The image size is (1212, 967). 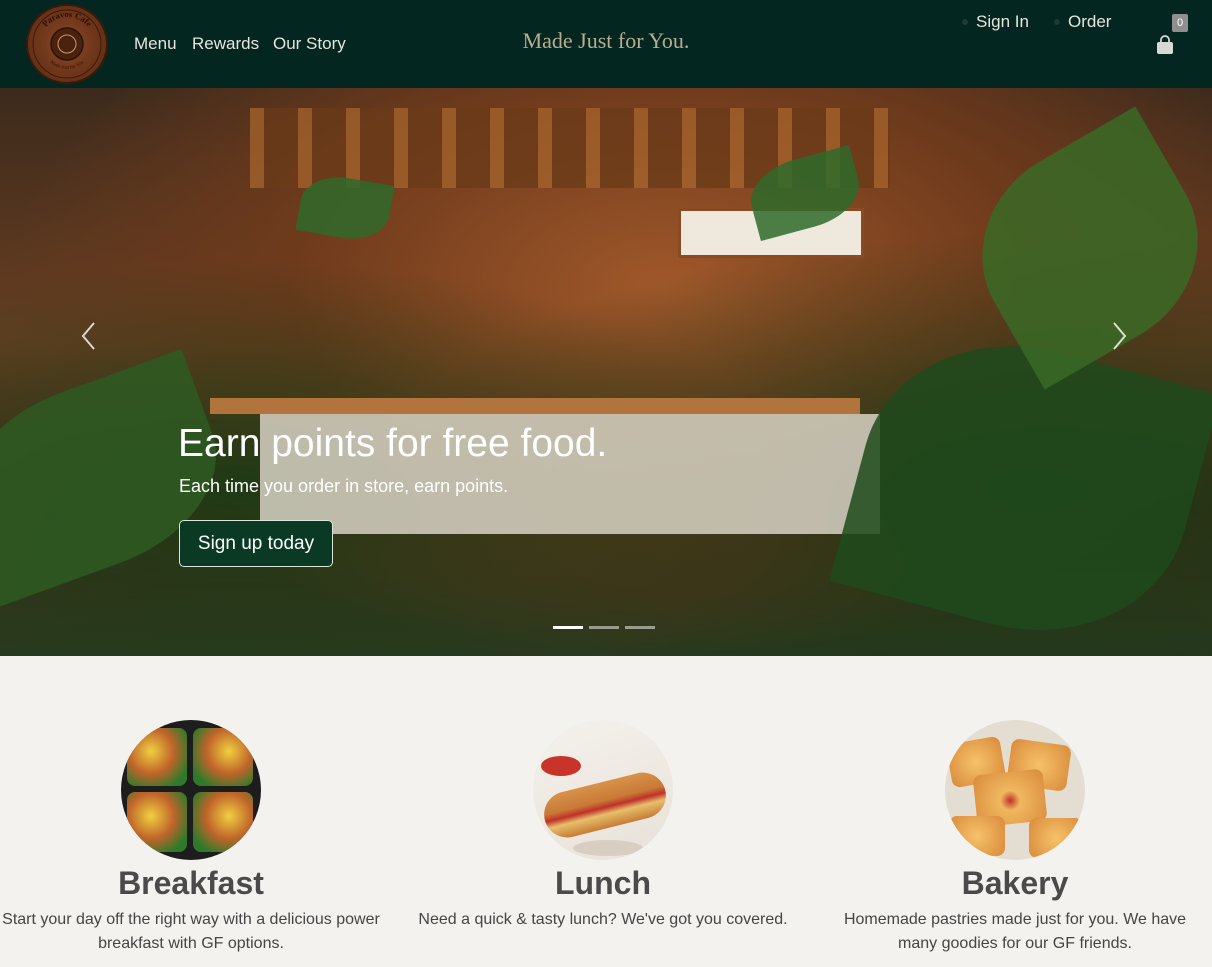 I want to click on sign-up-button: Sign up today, so click(x=256, y=543).